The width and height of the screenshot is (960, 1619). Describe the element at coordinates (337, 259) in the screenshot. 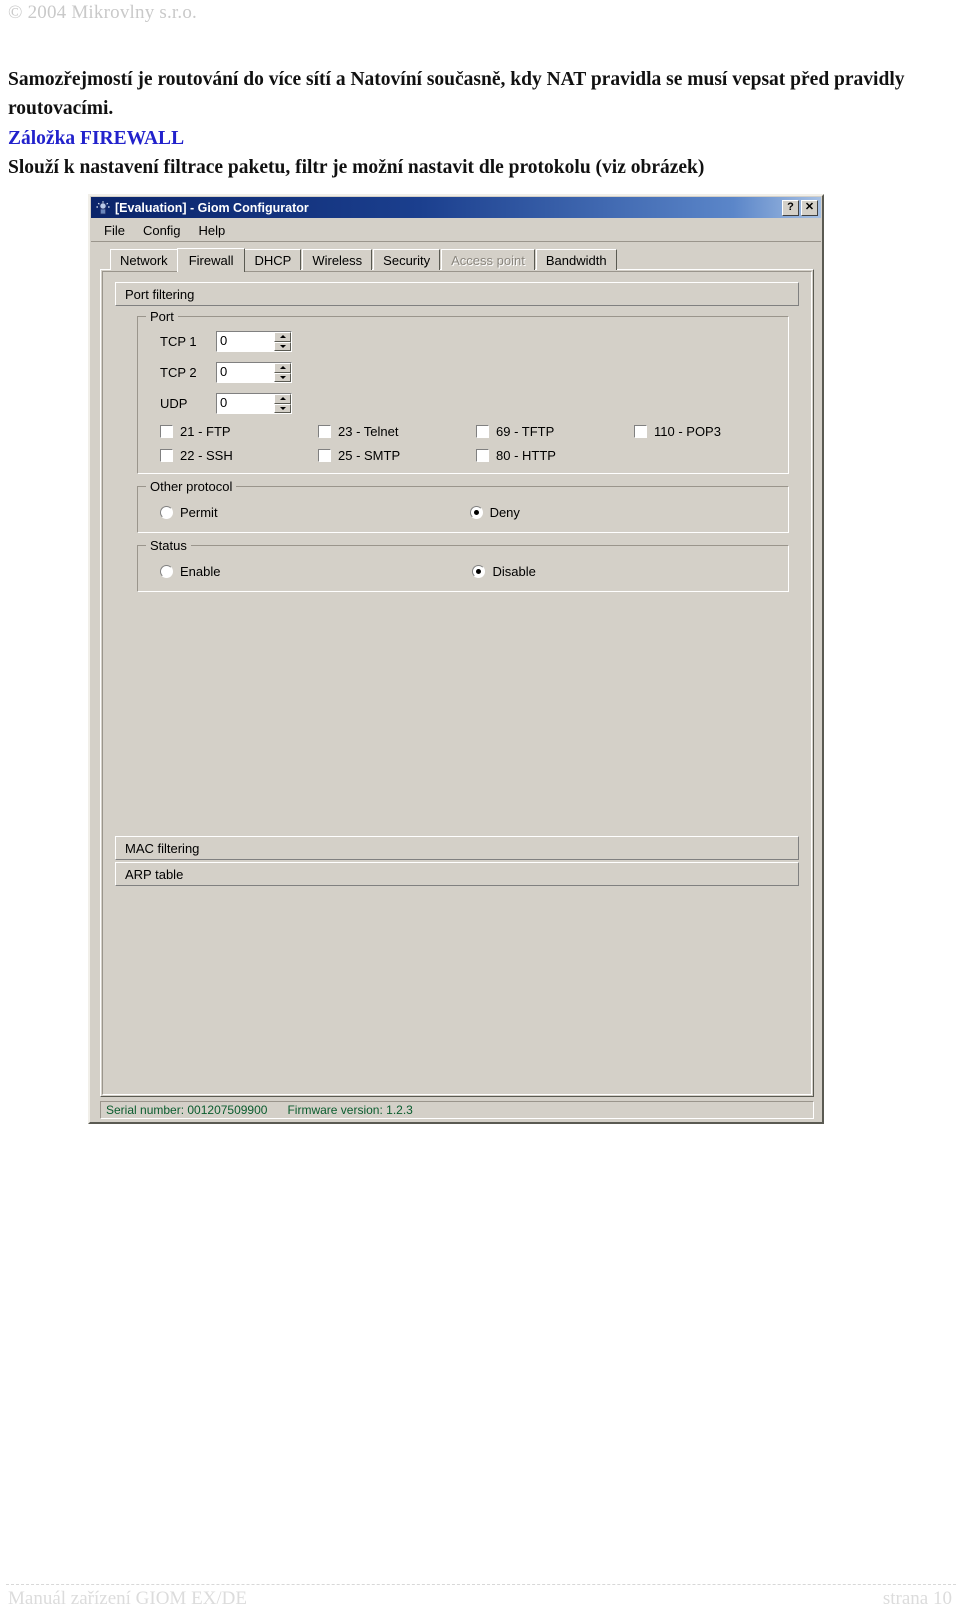

I see `tab-wireless: Wireless` at that location.